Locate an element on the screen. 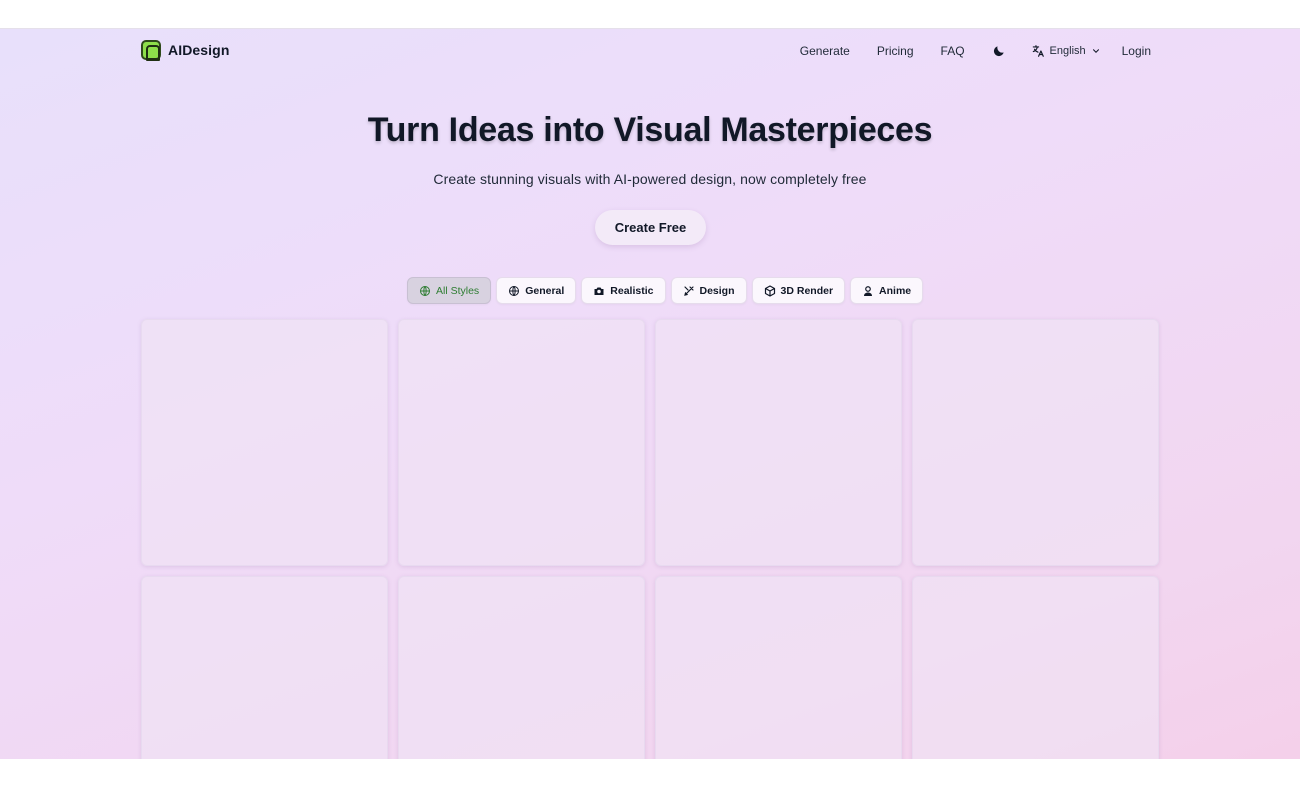  person-icon is located at coordinates (868, 290).